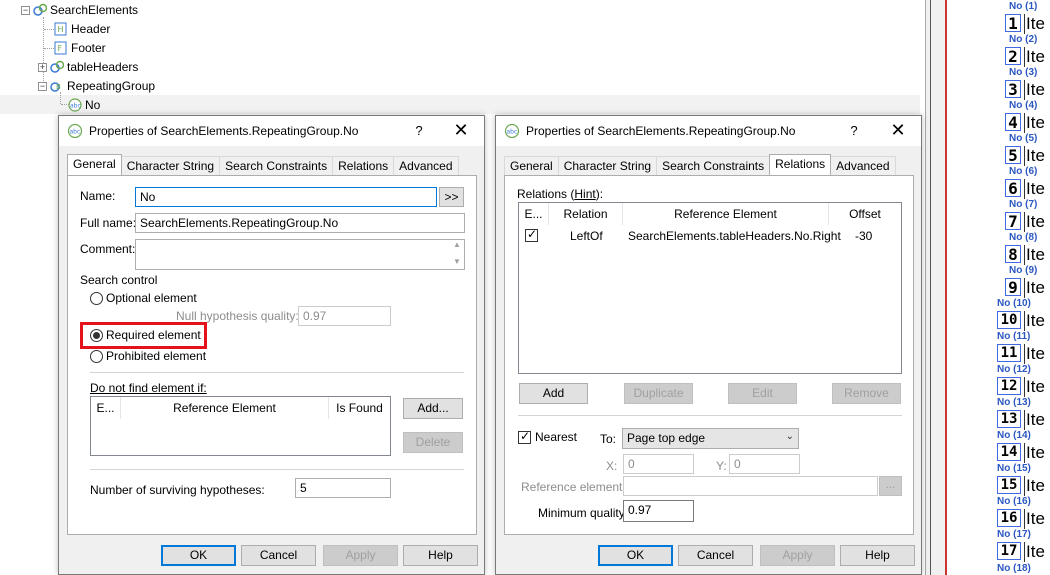 The width and height of the screenshot is (1050, 575). I want to click on comment-input, so click(300, 254).